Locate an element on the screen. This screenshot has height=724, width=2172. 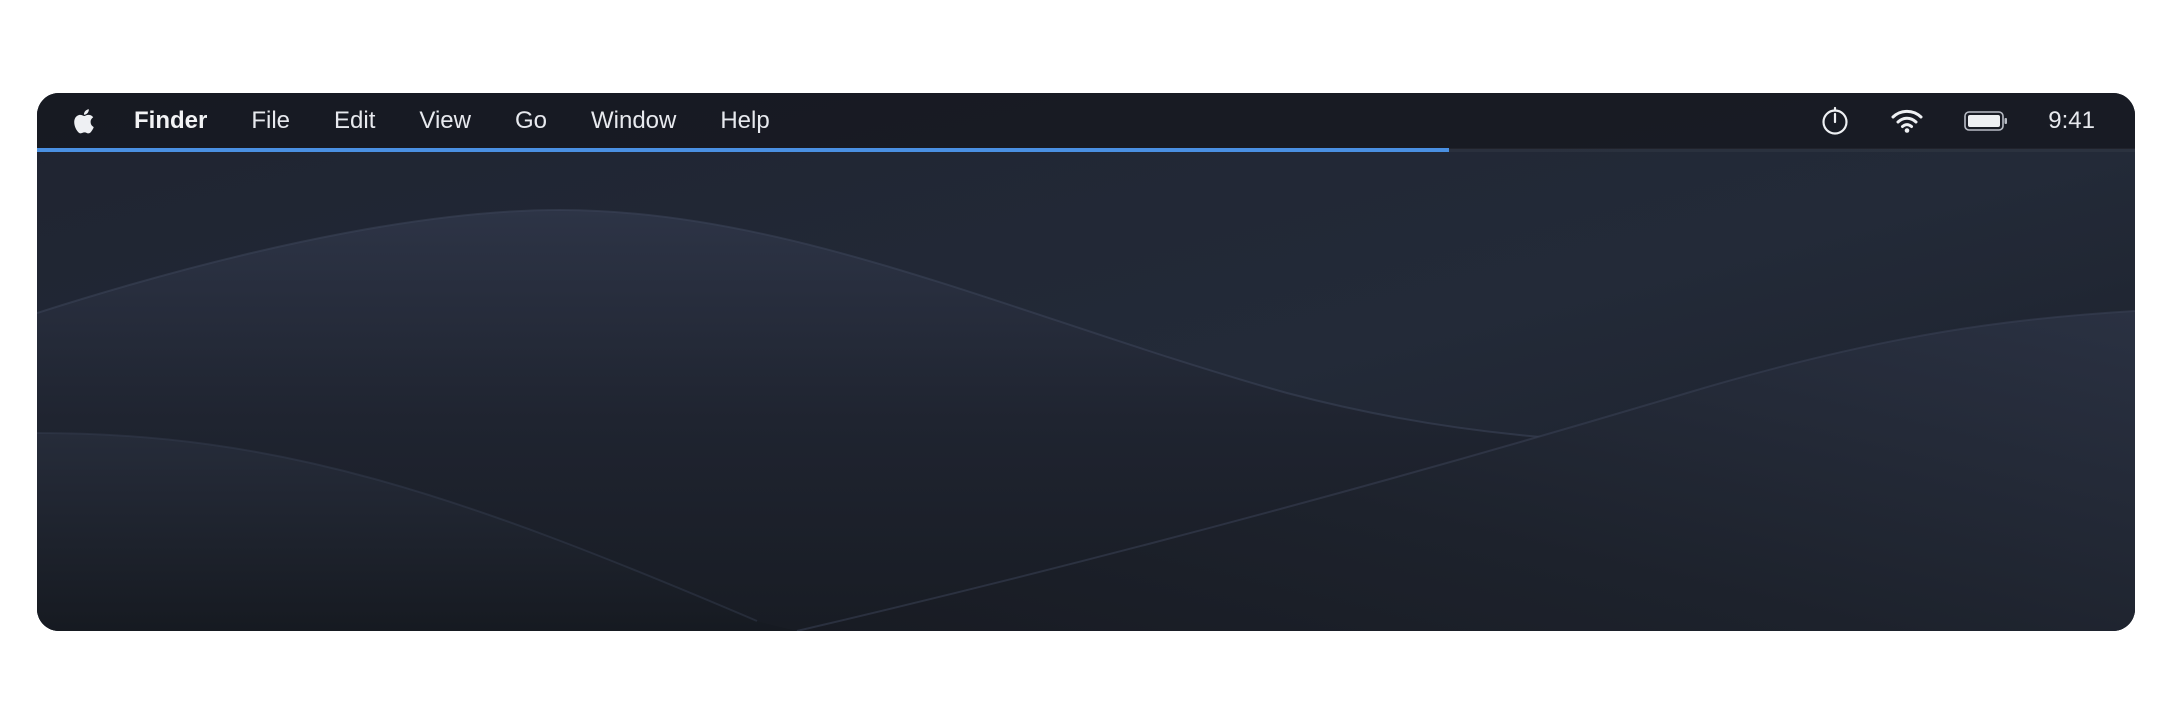
menu-edit: Edit is located at coordinates (354, 121).